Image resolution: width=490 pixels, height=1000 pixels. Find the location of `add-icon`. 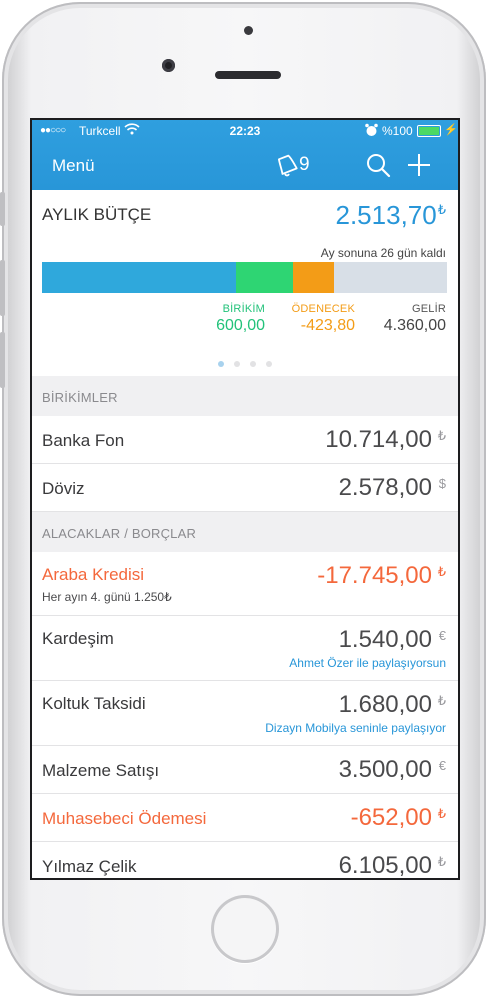

add-icon is located at coordinates (419, 165).